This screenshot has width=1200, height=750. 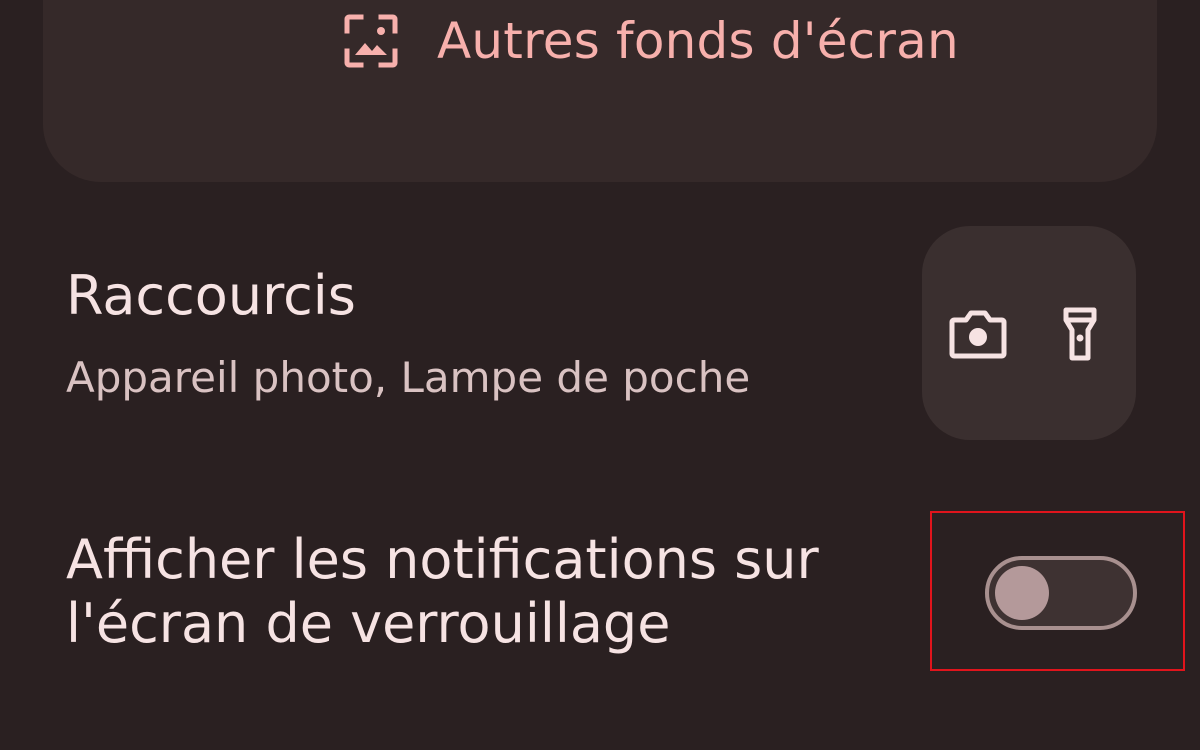 I want to click on shortcuts-title: Raccourcis, so click(x=211, y=295).